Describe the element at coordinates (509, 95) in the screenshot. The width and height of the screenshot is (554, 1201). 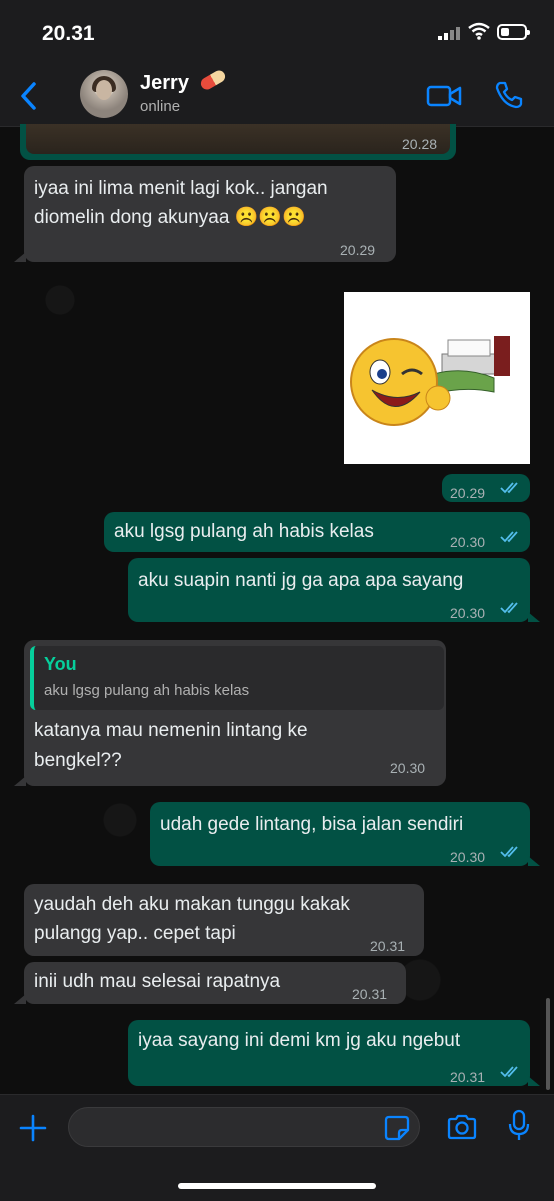
I see `phone-icon` at that location.